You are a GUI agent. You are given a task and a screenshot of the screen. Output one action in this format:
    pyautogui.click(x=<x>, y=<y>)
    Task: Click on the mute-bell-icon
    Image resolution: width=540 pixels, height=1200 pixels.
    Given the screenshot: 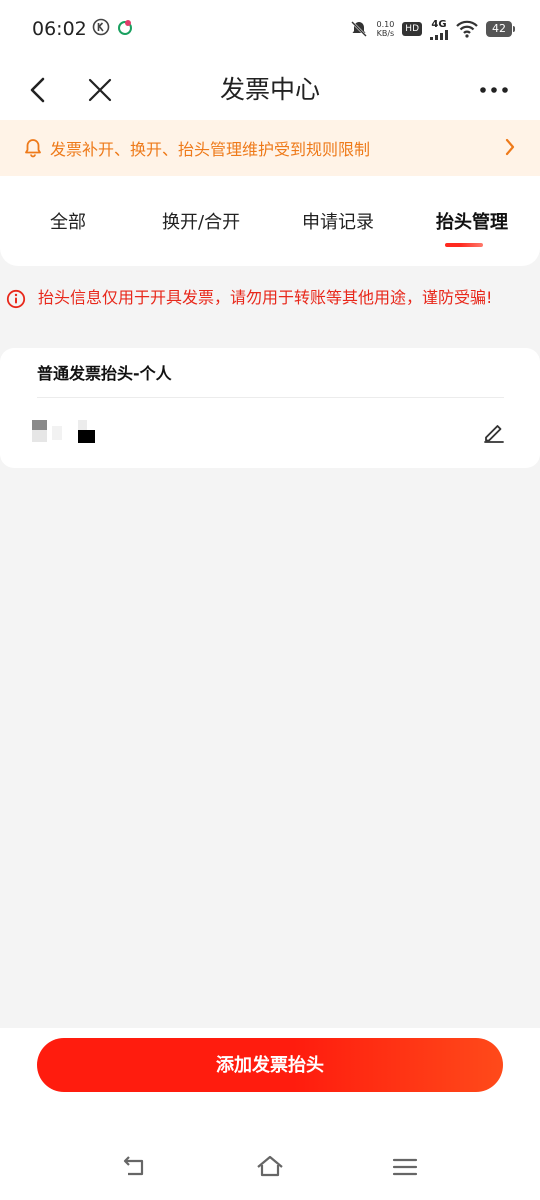 What is the action you would take?
    pyautogui.click(x=359, y=29)
    